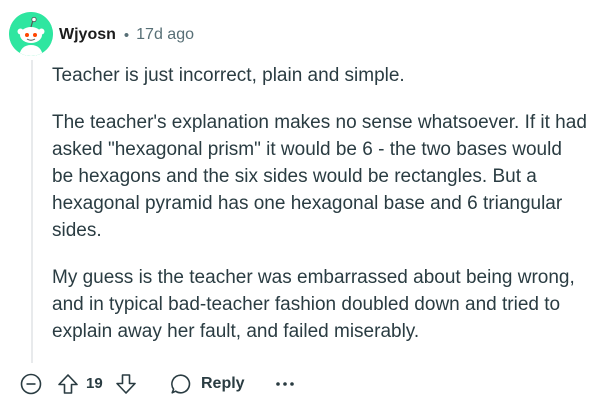 The image size is (595, 400). I want to click on ellipsis-icon, so click(285, 384).